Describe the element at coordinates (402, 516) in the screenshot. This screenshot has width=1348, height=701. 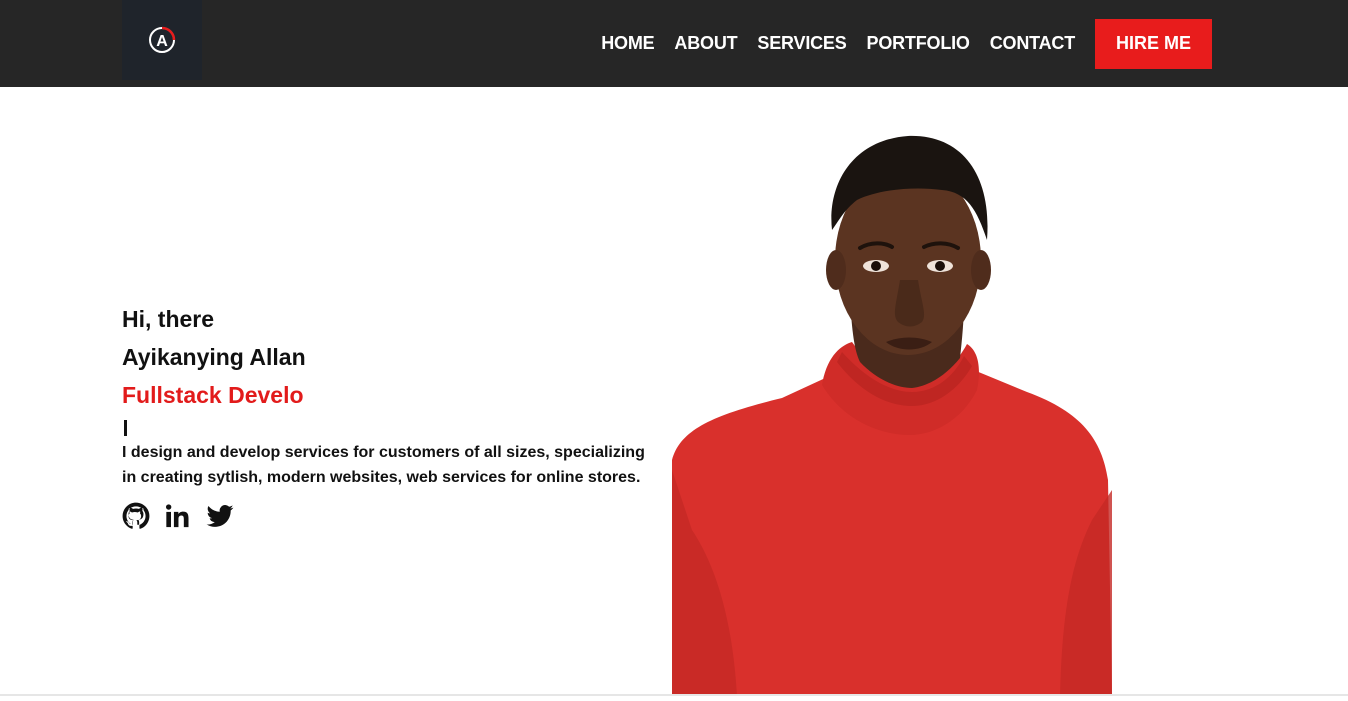
I see `social-links` at that location.